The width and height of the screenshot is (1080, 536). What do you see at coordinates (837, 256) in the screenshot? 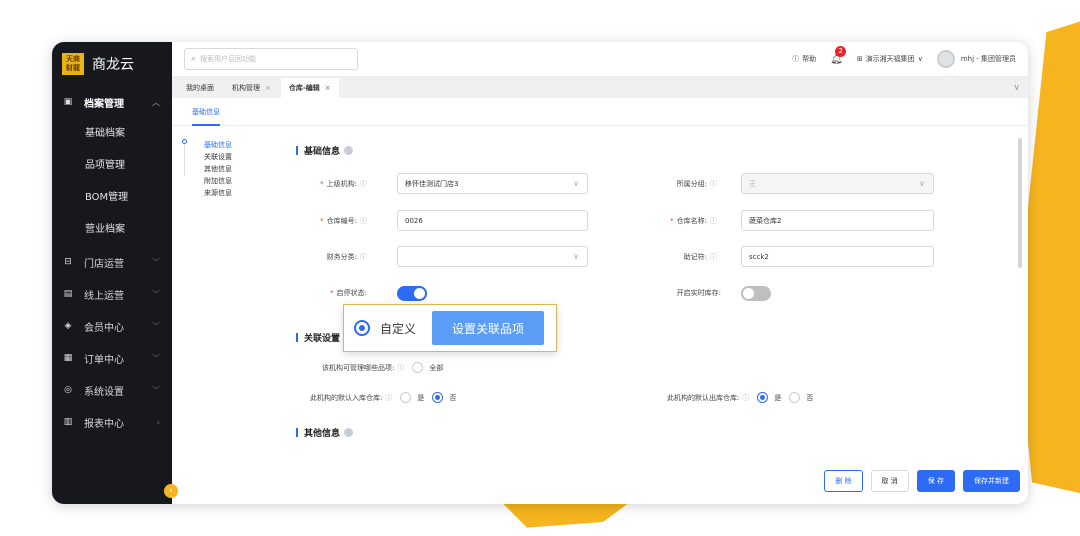
I see `mnemonic-input: scck2` at bounding box center [837, 256].